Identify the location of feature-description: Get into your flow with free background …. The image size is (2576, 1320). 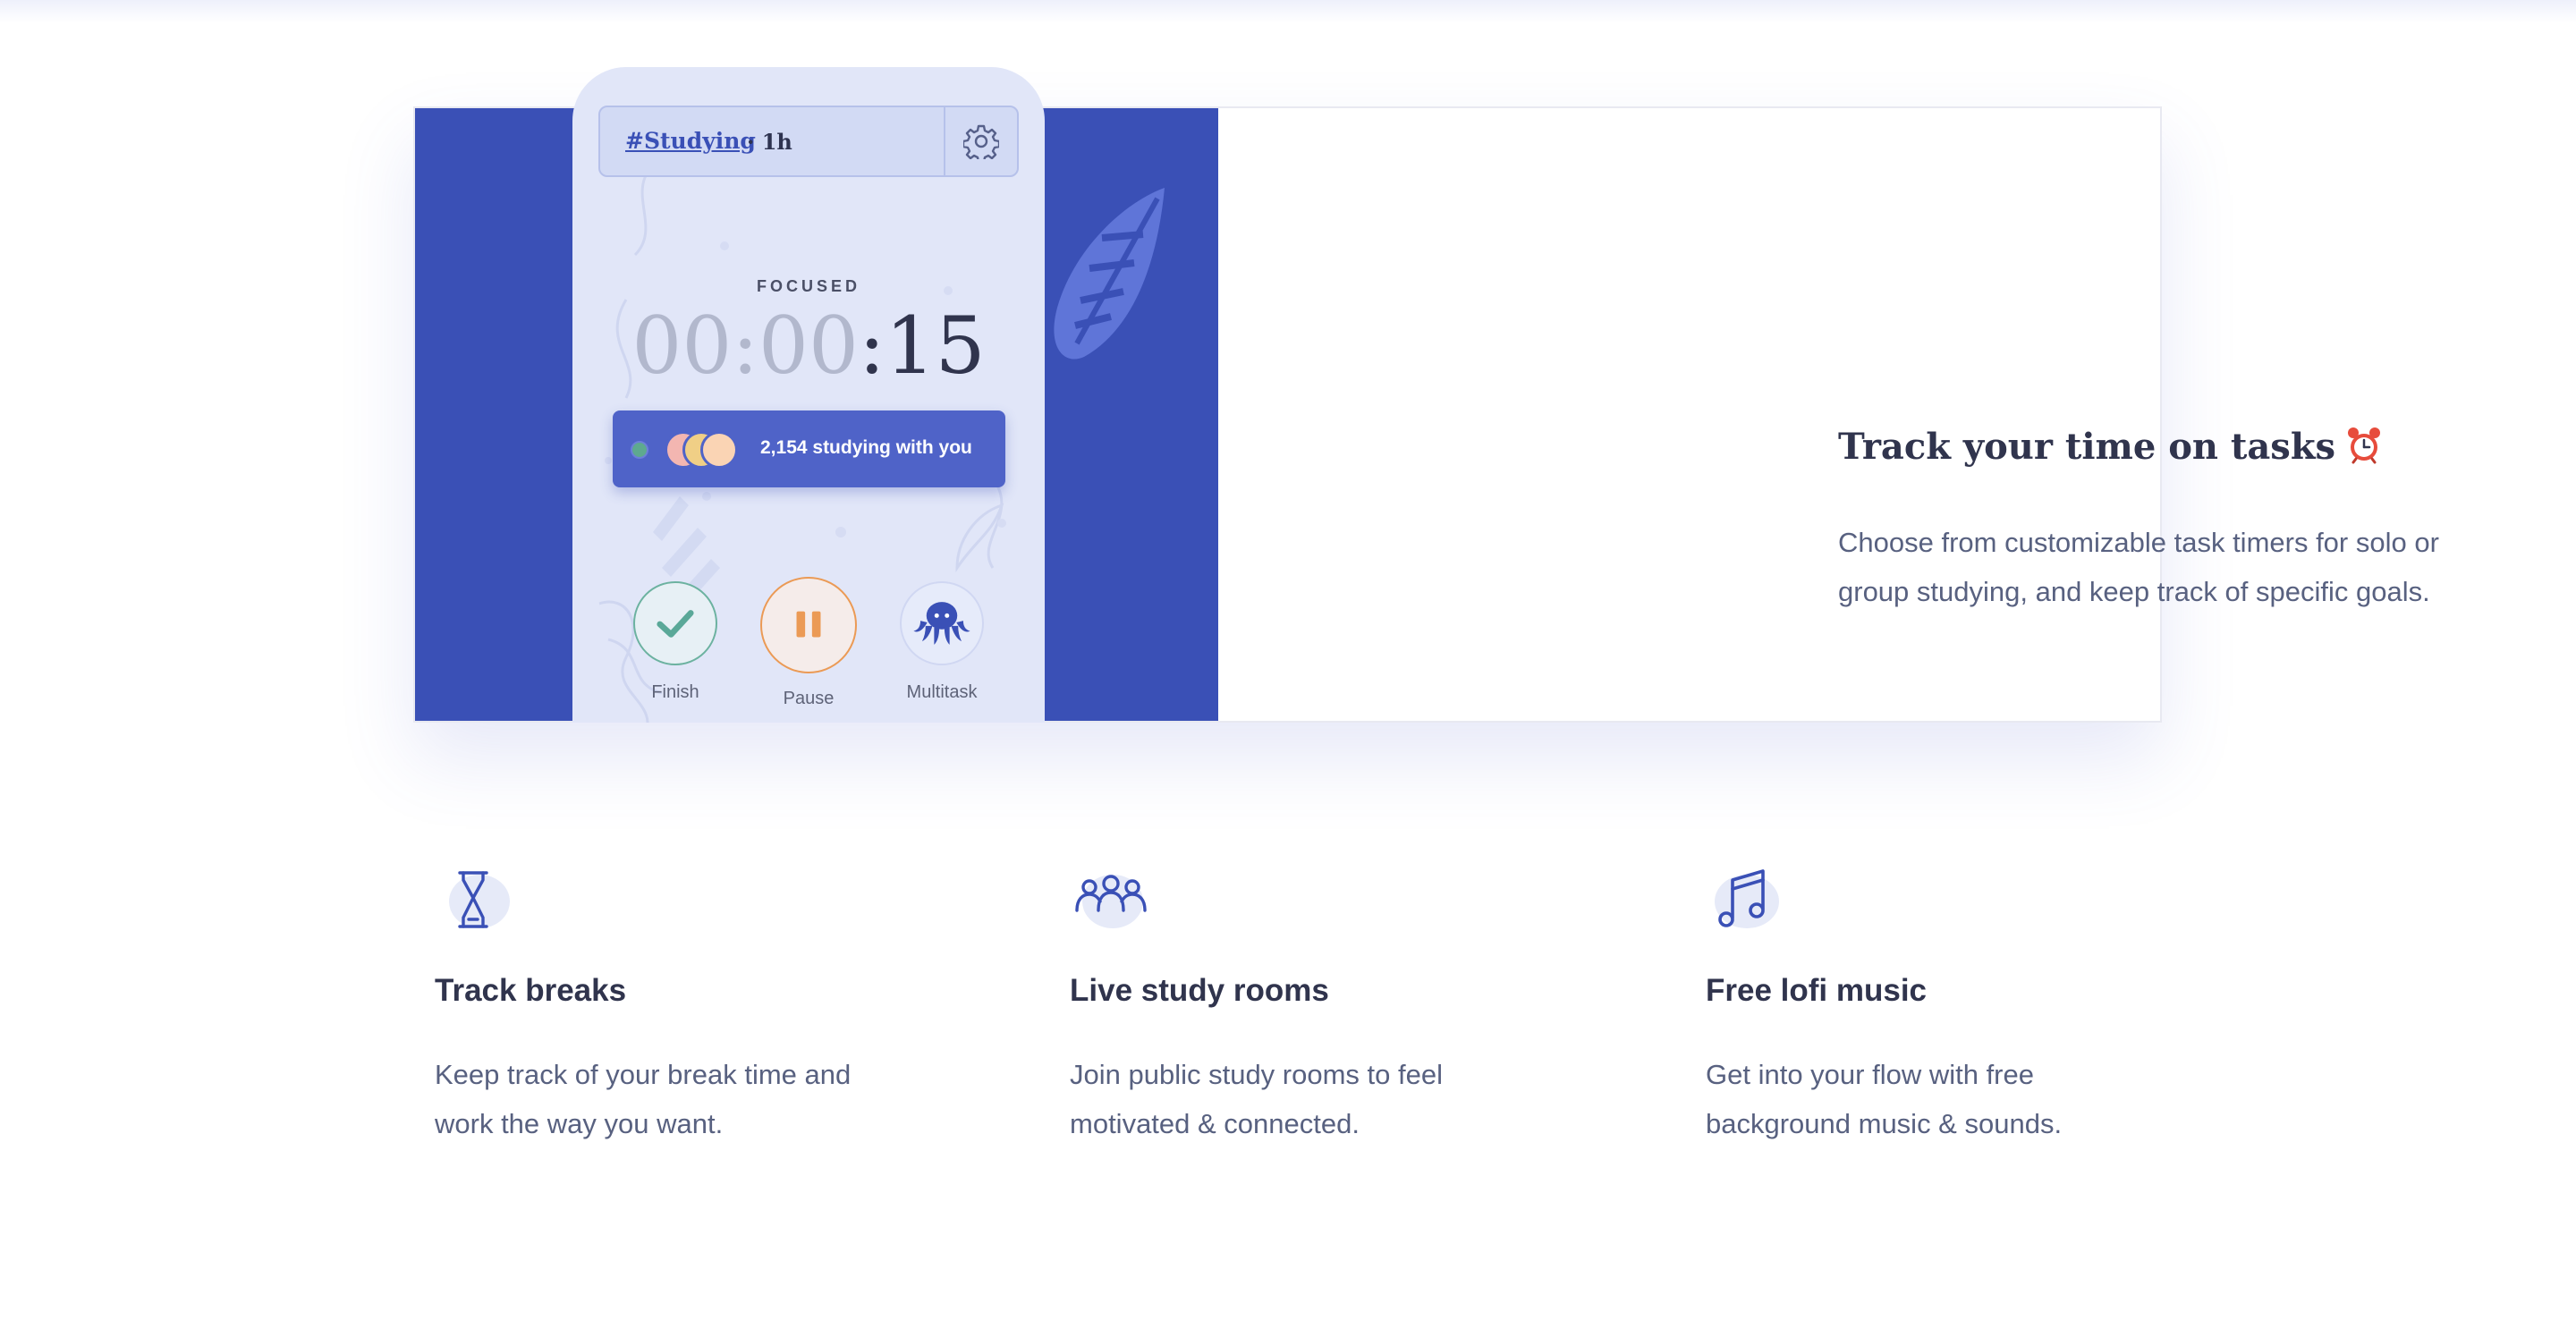
(1884, 1099).